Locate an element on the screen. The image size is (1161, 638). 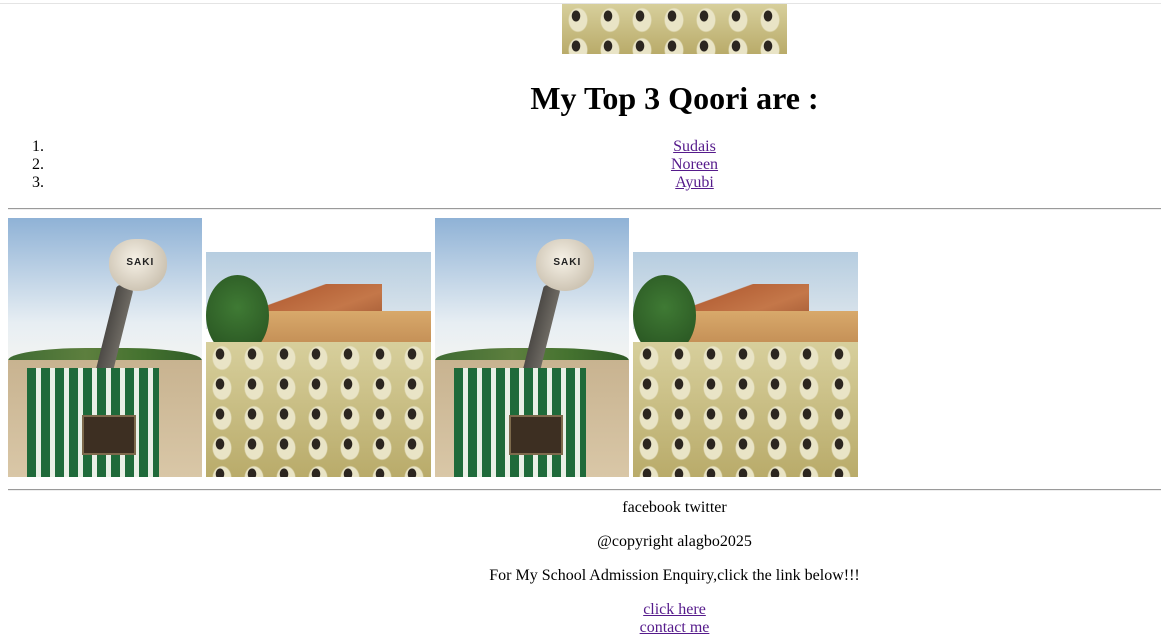
header-crowd-image is located at coordinates (674, 29).